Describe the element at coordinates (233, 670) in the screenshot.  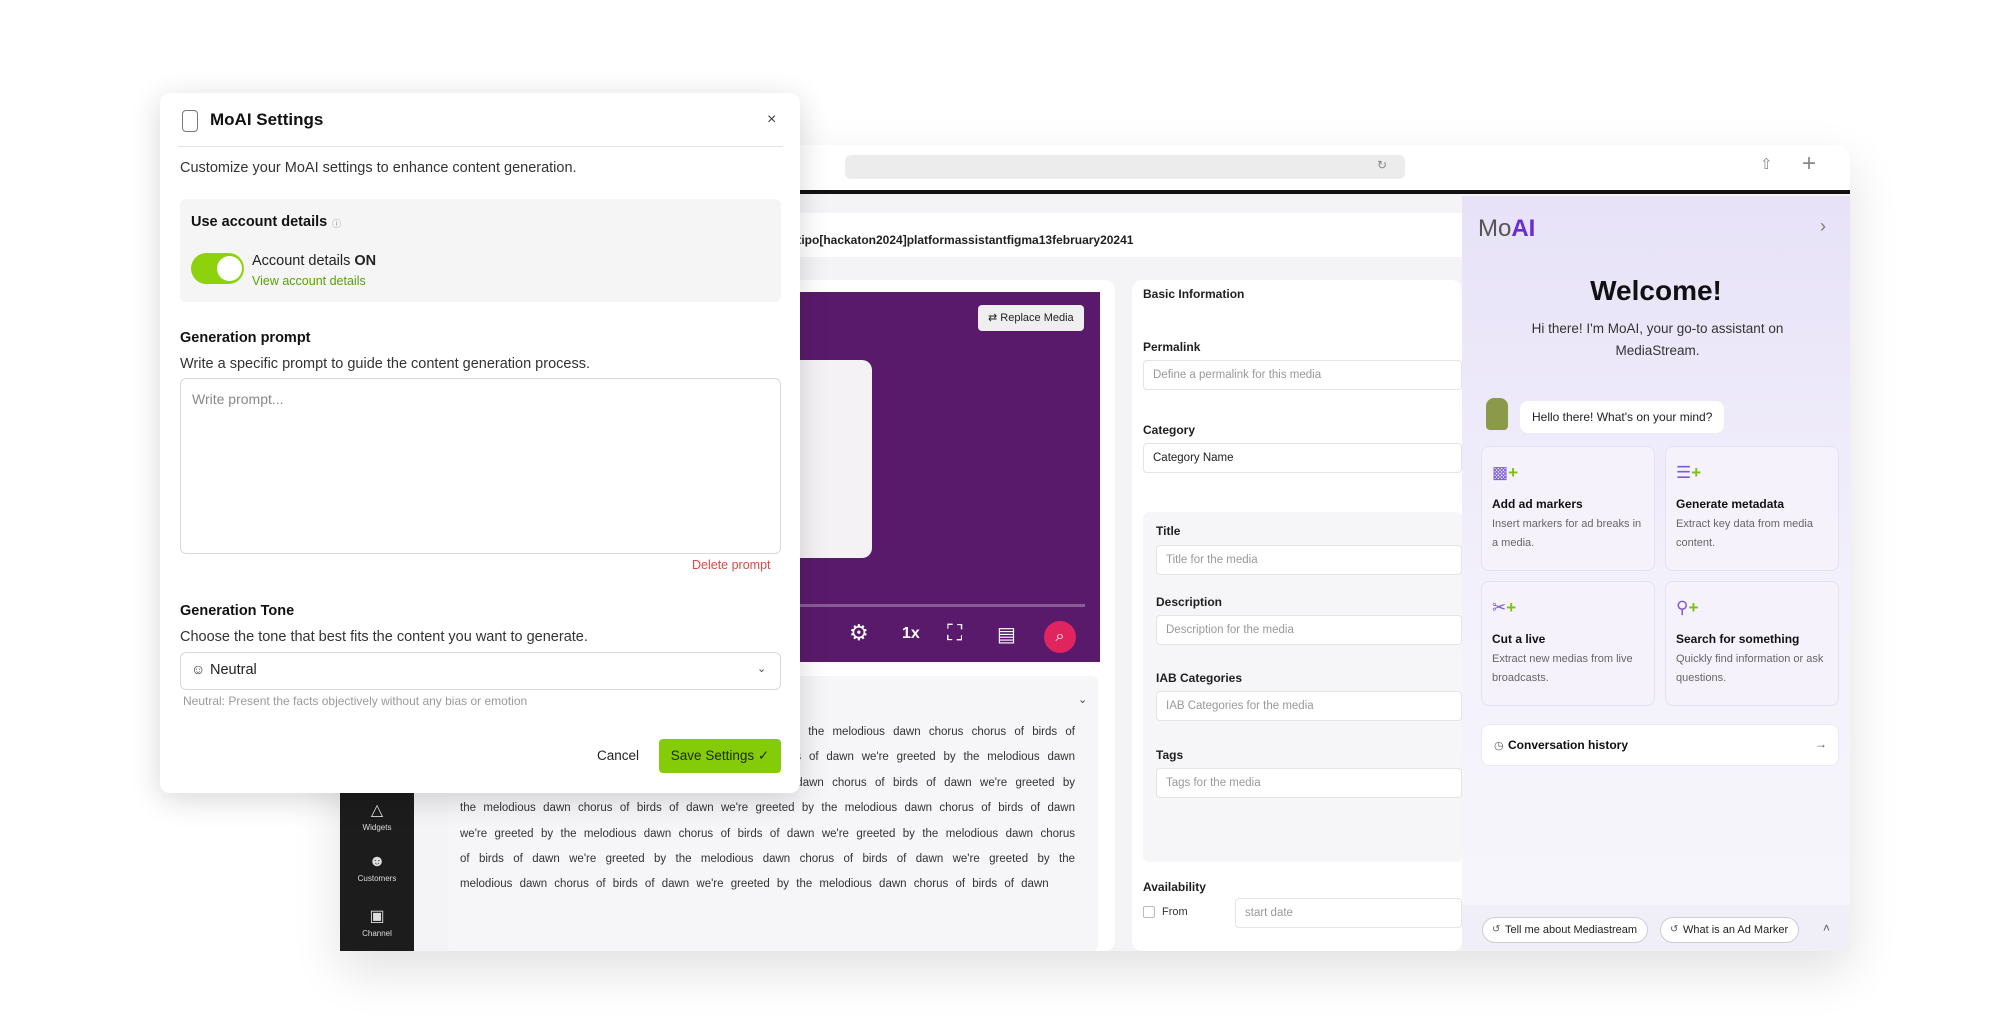
I see `tone-value: Neutral` at that location.